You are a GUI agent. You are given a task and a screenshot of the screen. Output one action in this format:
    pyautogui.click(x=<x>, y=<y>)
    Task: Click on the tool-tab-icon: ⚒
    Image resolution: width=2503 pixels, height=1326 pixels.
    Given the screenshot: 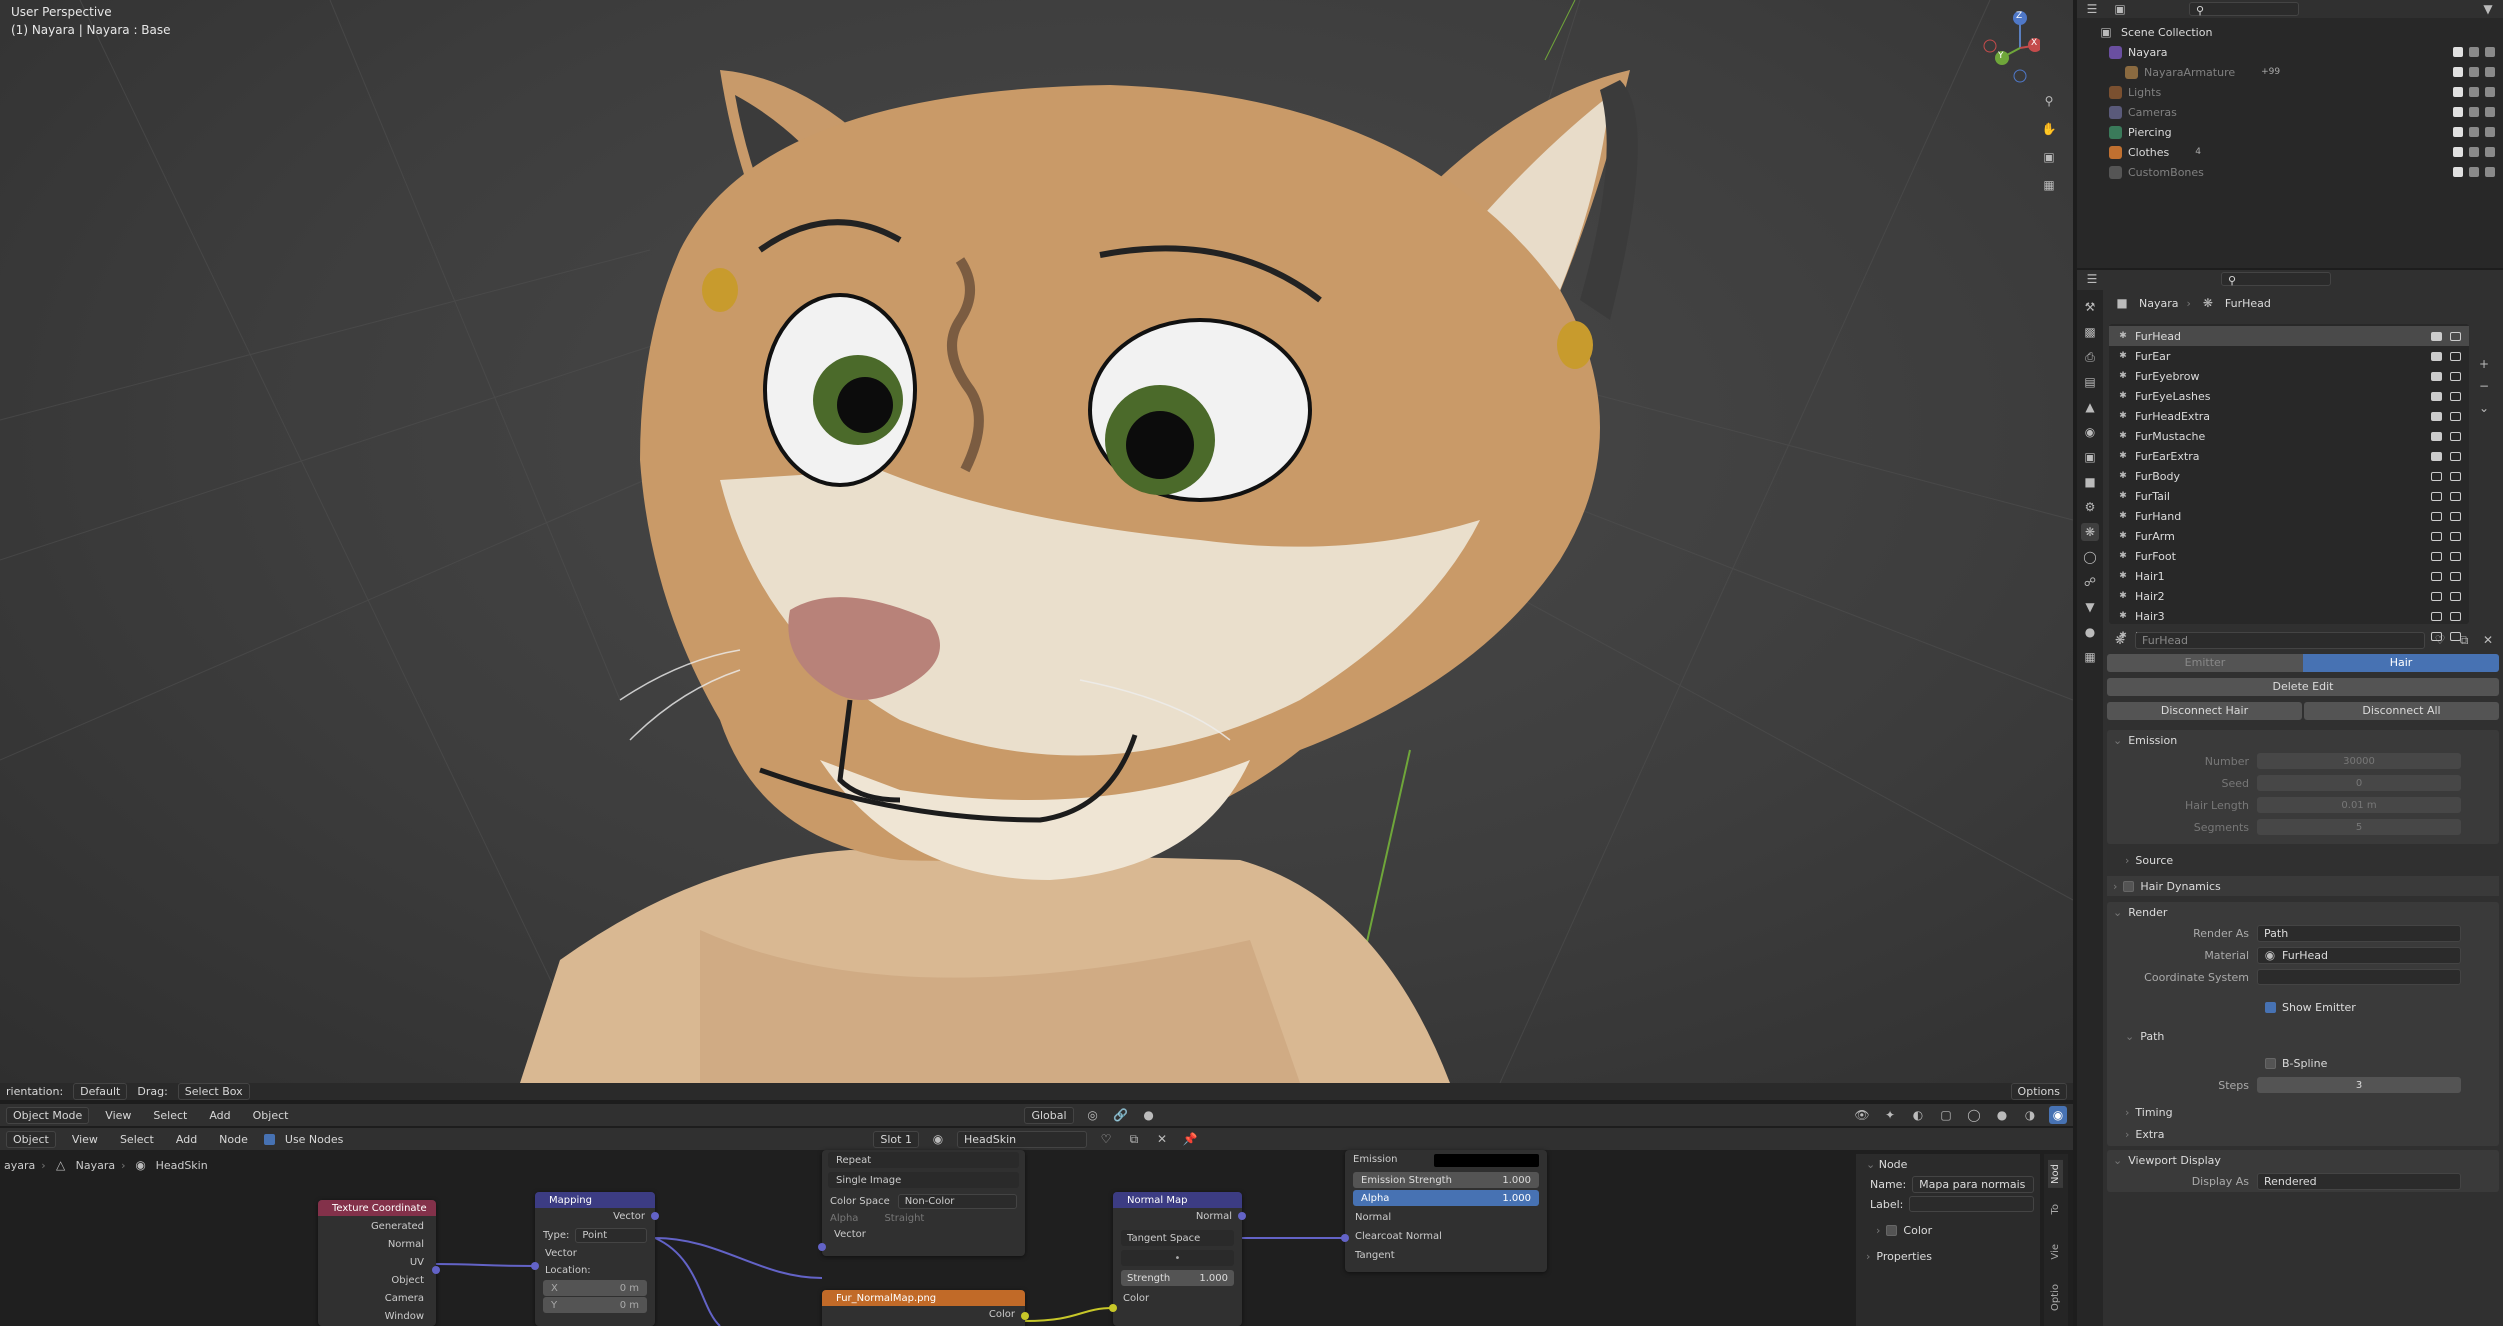 What is the action you would take?
    pyautogui.click(x=2090, y=307)
    